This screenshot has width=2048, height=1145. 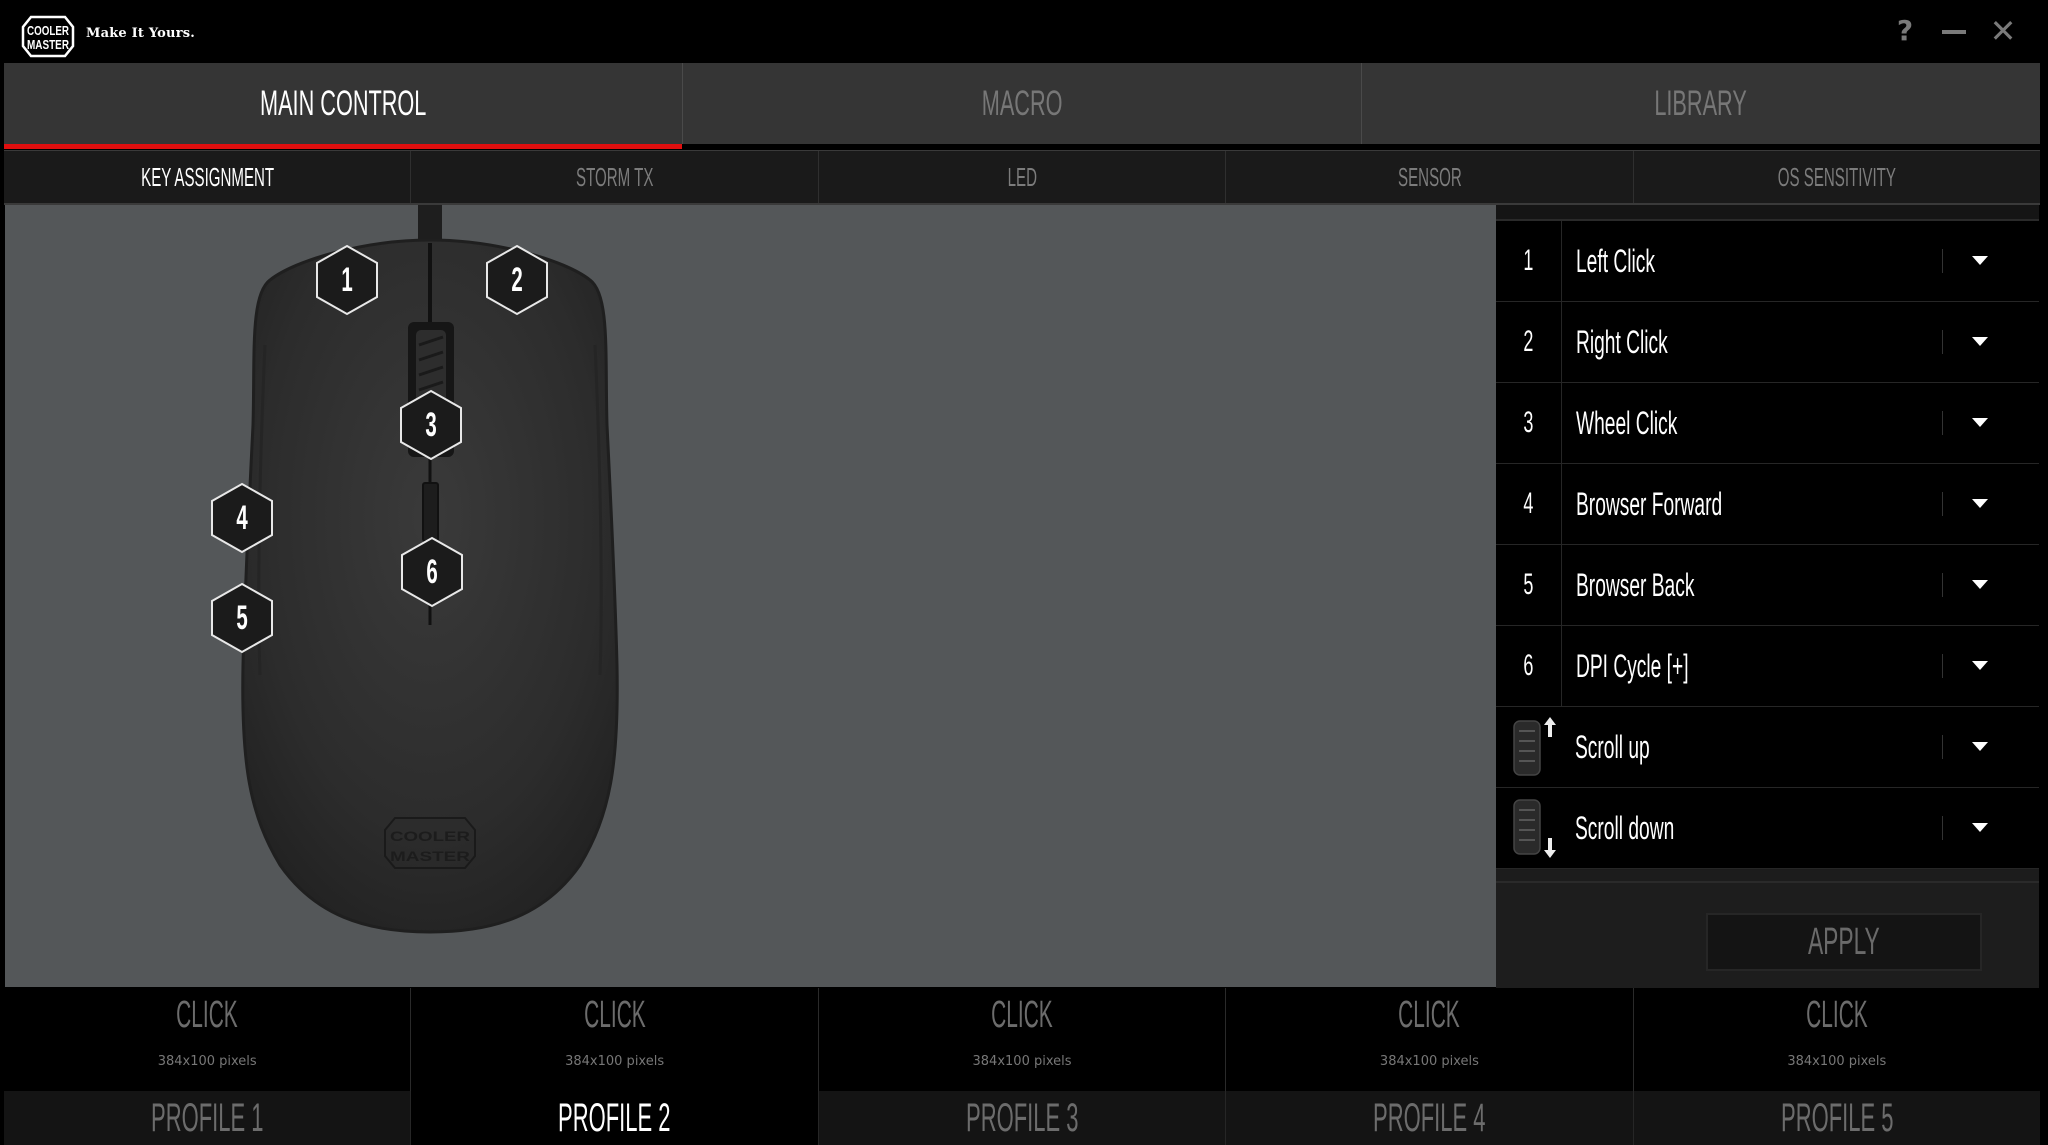 What do you see at coordinates (1767, 342) in the screenshot?
I see `assignment-row-2: 2 Right Click` at bounding box center [1767, 342].